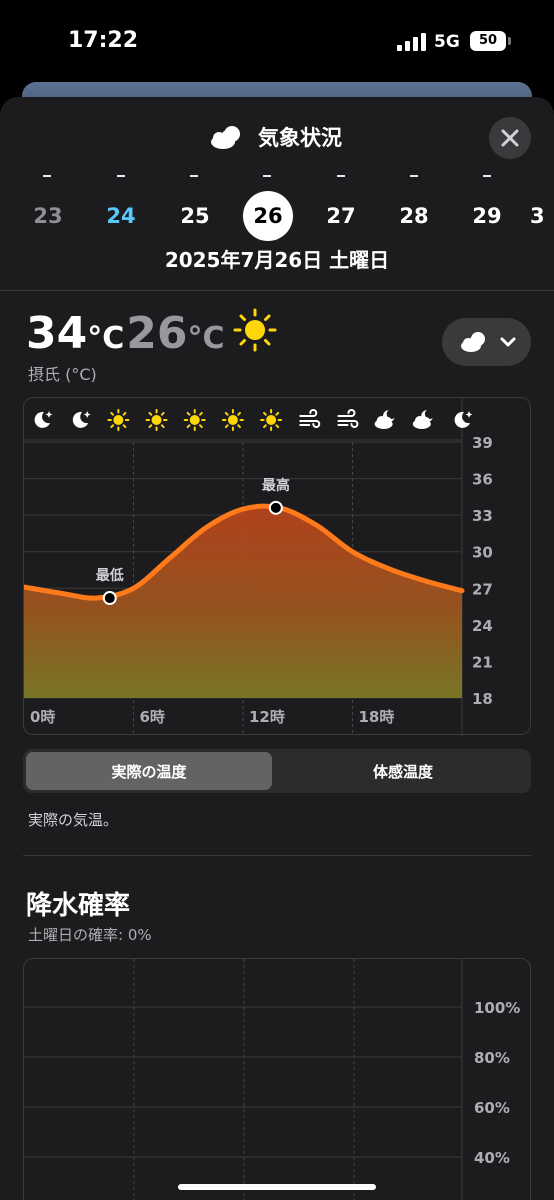 The width and height of the screenshot is (554, 1200). I want to click on date-item-next: 3, so click(542, 216).